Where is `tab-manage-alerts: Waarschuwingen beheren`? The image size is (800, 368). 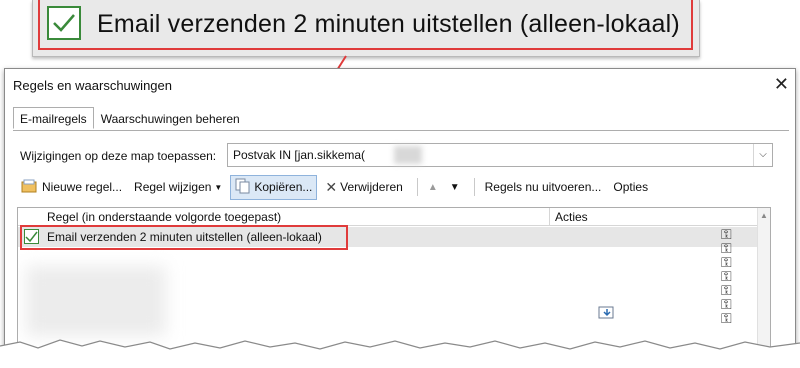 tab-manage-alerts: Waarschuwingen beheren is located at coordinates (170, 118).